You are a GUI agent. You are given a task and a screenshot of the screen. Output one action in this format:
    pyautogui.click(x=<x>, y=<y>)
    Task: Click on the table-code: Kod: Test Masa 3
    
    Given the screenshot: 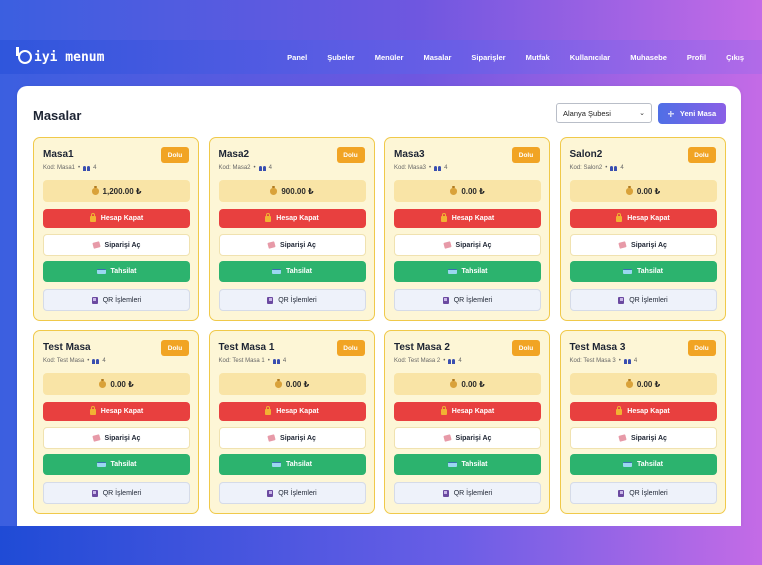 What is the action you would take?
    pyautogui.click(x=592, y=361)
    